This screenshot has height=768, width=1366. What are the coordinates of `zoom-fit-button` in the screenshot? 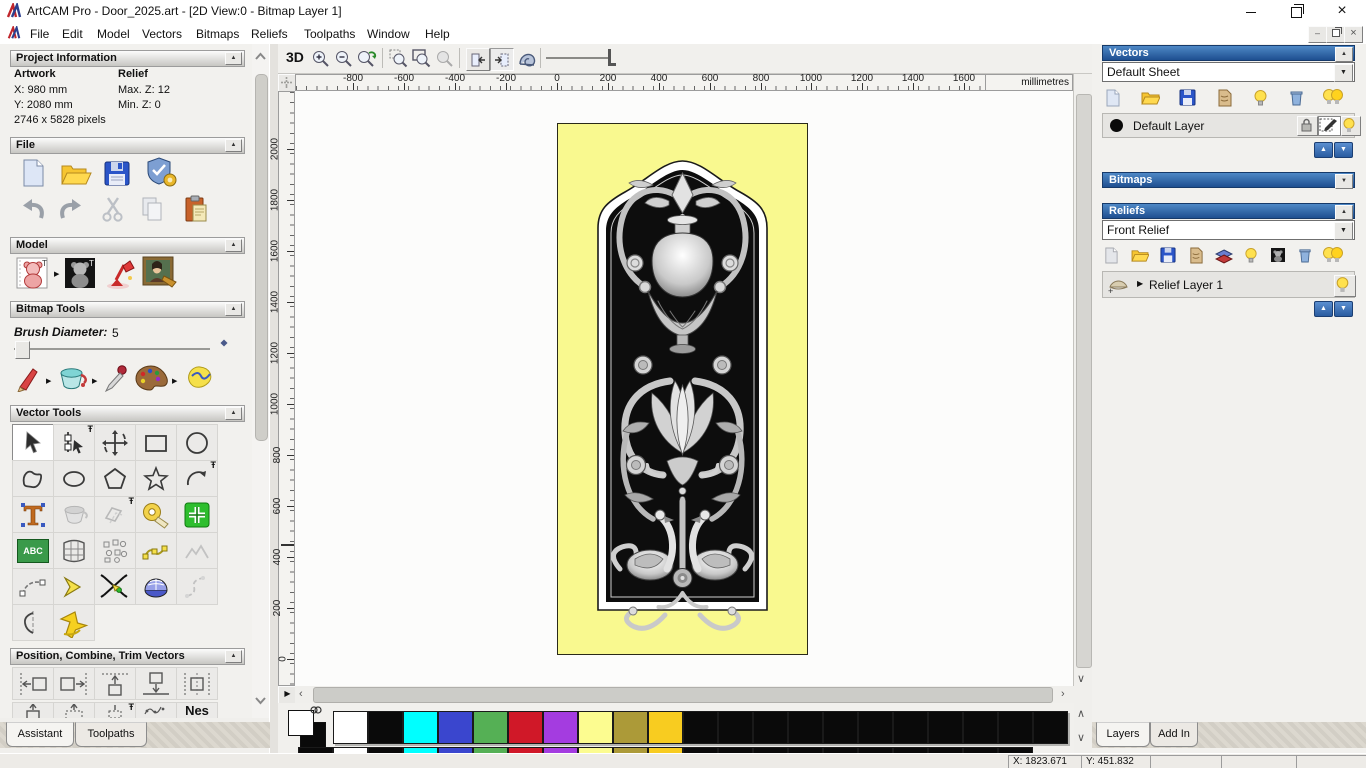 It's located at (421, 58).